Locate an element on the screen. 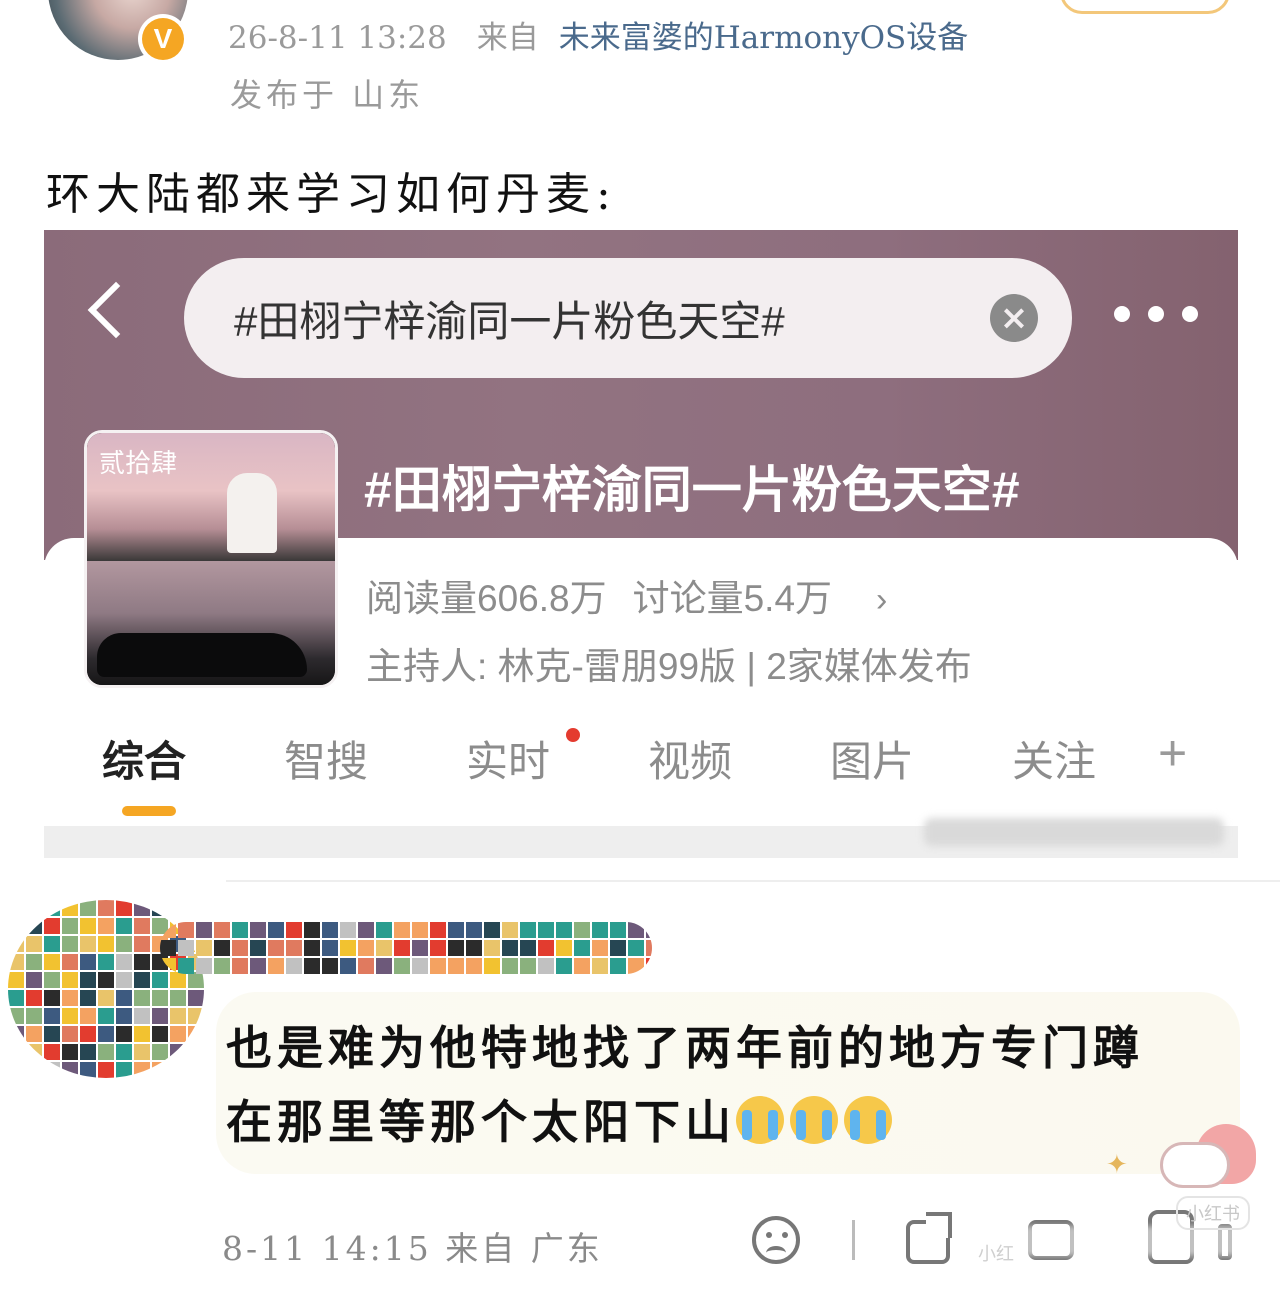  comment-time: 8-11 14:15 is located at coordinates (327, 1248).